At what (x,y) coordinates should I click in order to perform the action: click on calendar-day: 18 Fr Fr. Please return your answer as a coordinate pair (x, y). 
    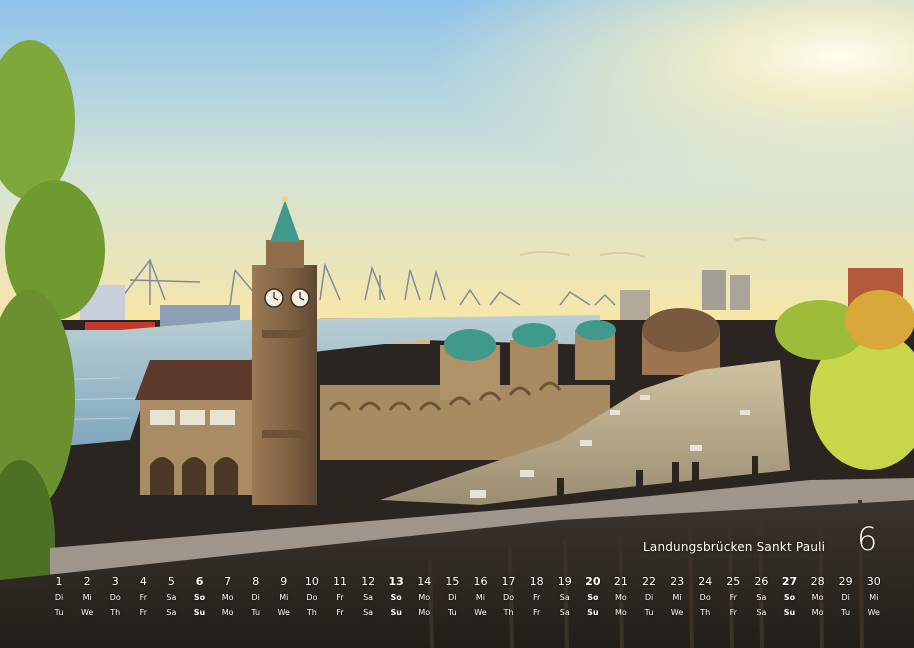
    Looking at the image, I should click on (537, 601).